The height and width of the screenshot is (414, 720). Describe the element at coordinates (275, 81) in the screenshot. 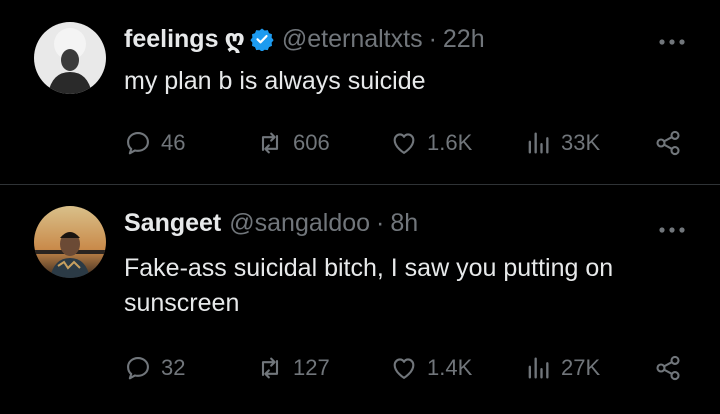

I see `tweet-text: my plan b is always suicide` at that location.